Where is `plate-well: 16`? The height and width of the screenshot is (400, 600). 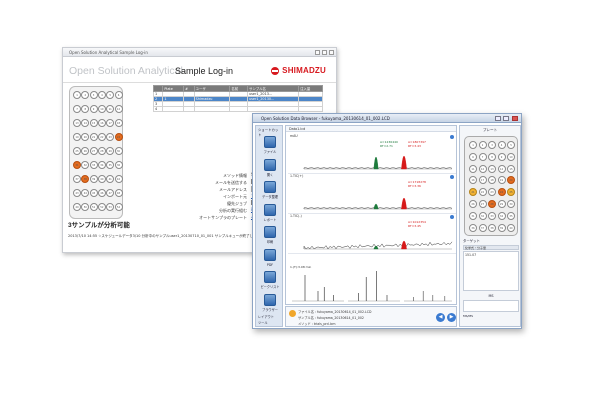 plate-well: 16 is located at coordinates (473, 180).